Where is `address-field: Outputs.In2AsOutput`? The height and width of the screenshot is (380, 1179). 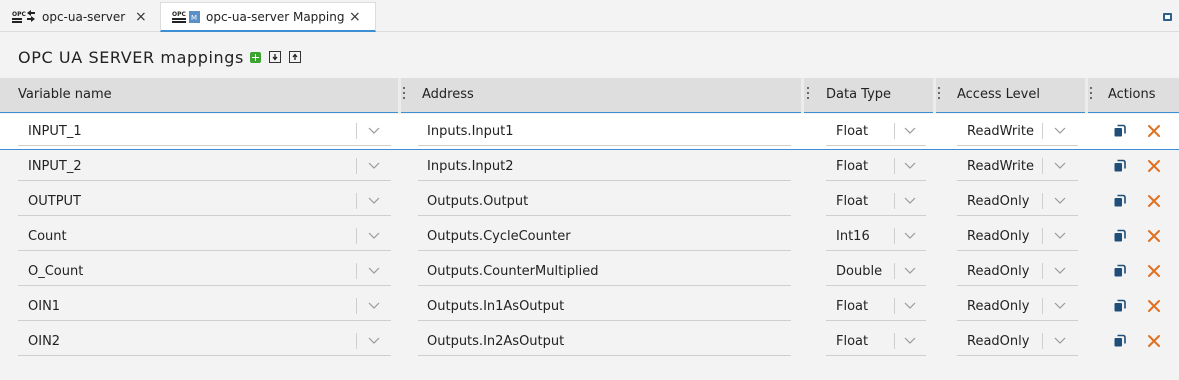 address-field: Outputs.In2AsOutput is located at coordinates (495, 341).